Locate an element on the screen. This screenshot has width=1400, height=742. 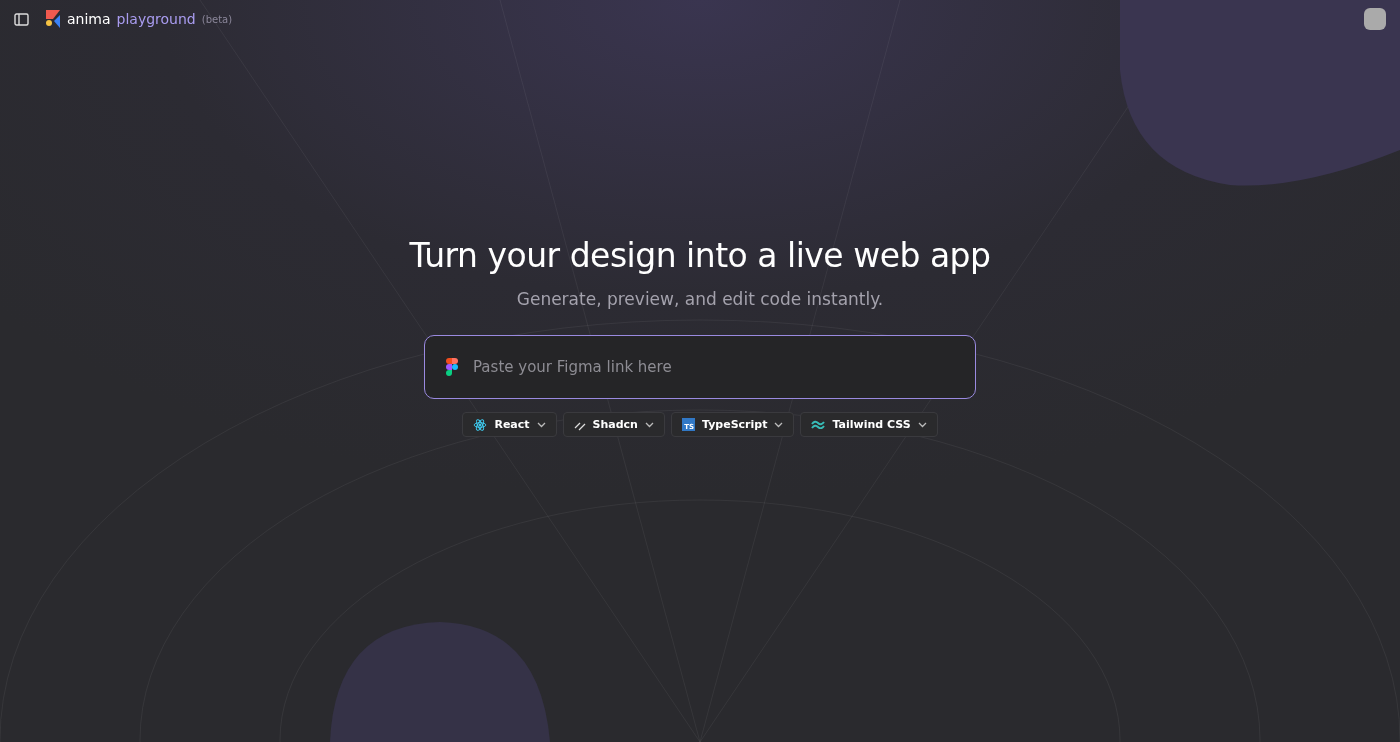
figma-icon is located at coordinates (452, 367).